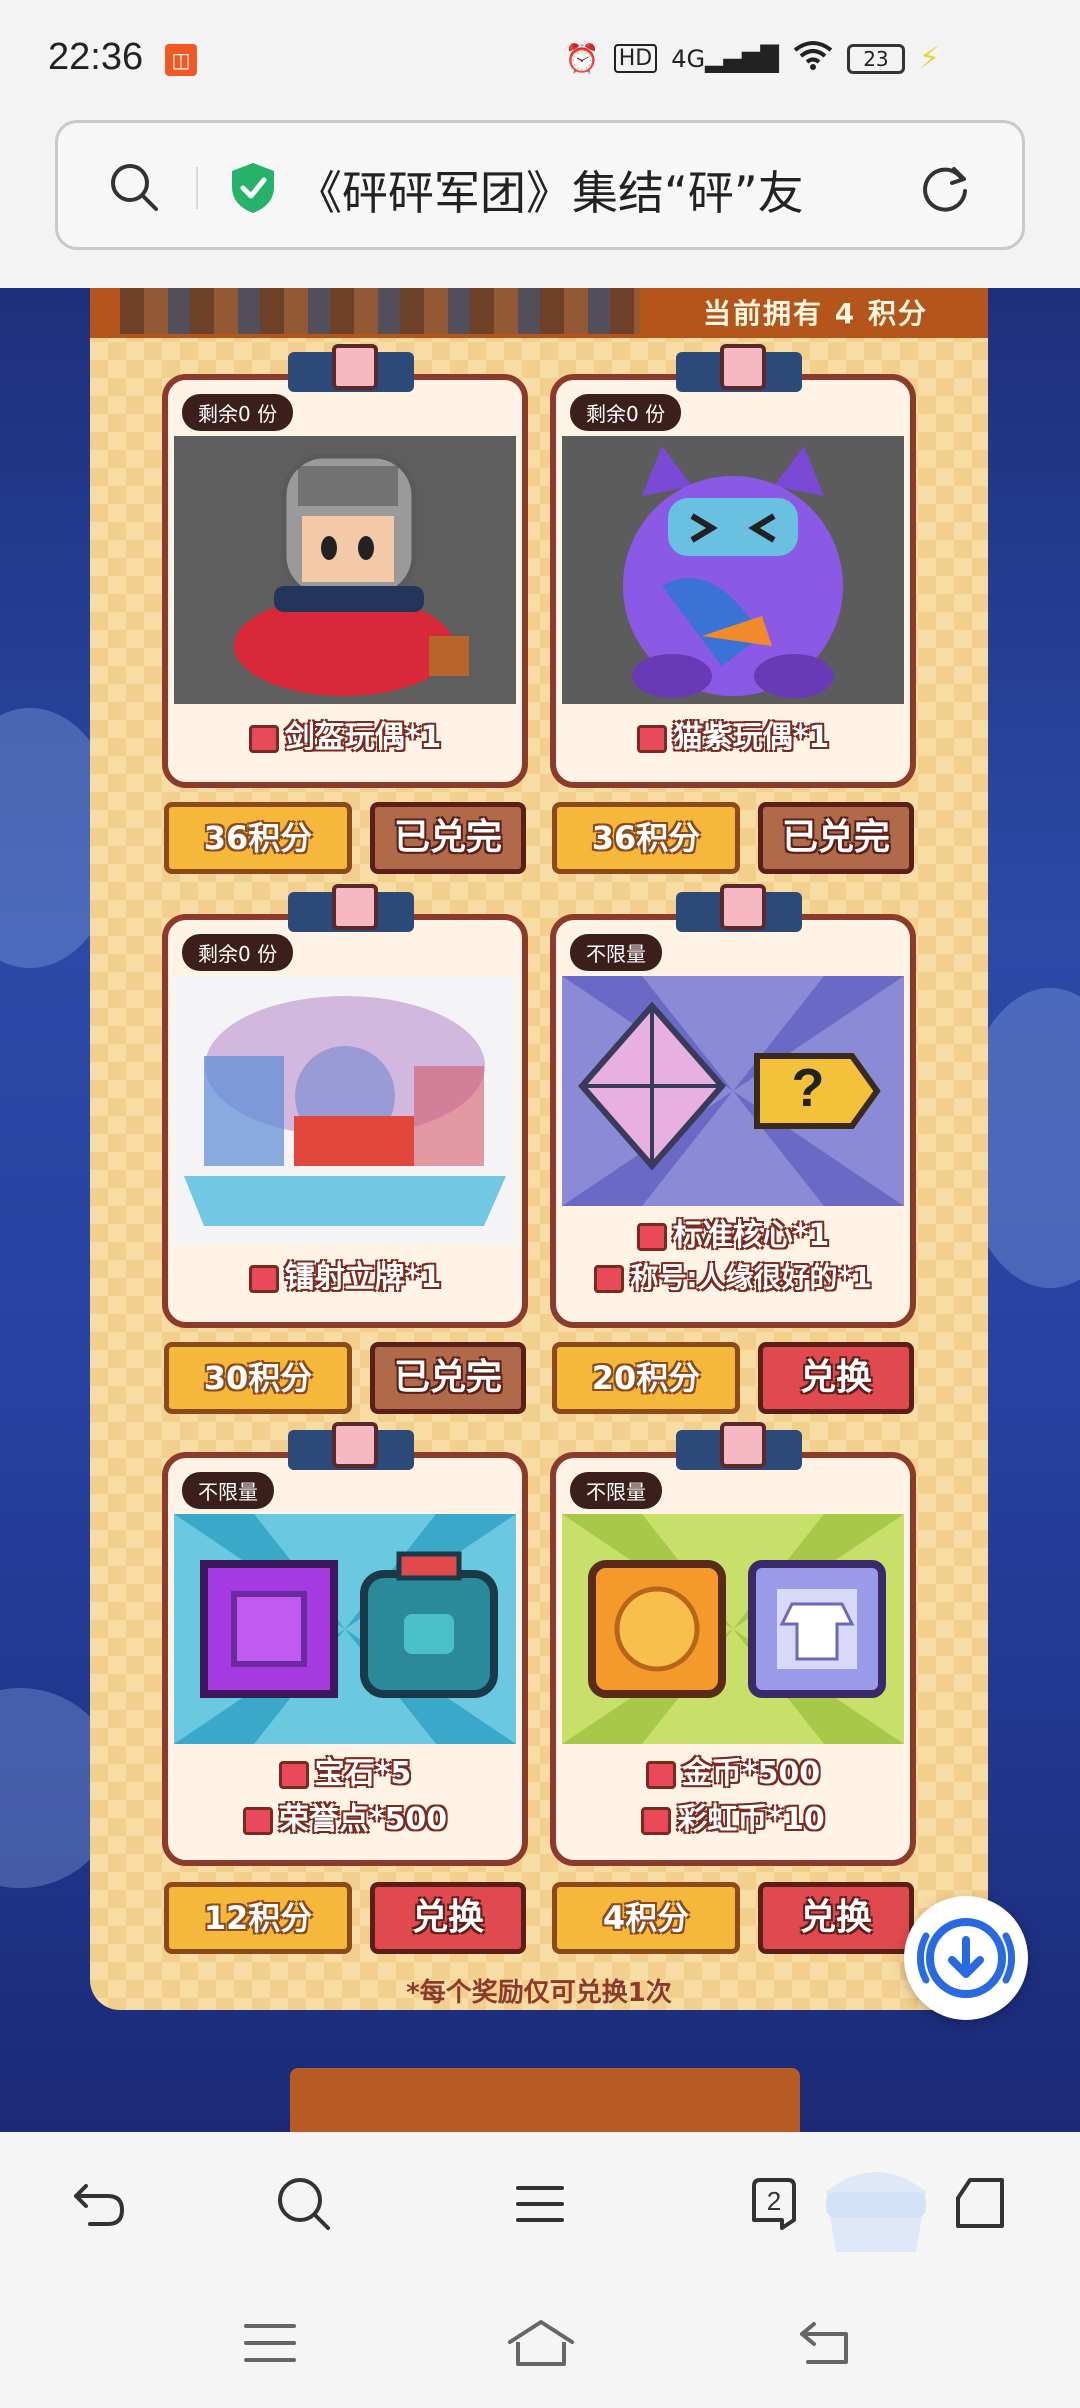 Image resolution: width=1080 pixels, height=2408 pixels. I want to click on shield-check-icon, so click(253, 188).